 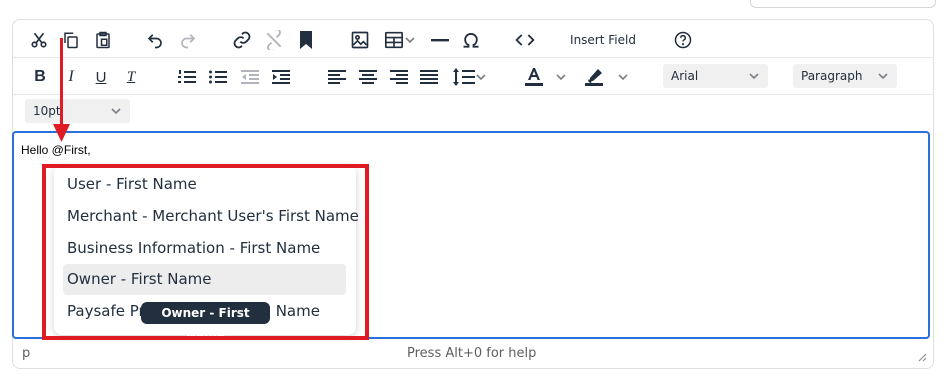 I want to click on outdent-icon, so click(x=250, y=77).